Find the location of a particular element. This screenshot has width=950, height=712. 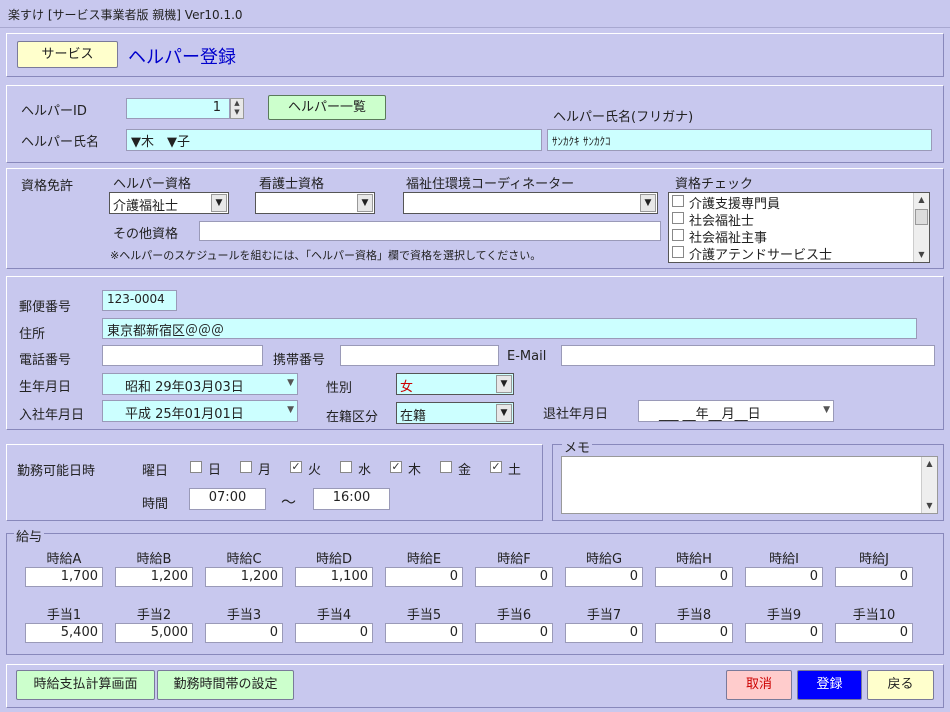

birth-date-picker: 昭和 29年03月03日 ▼ is located at coordinates (200, 384).